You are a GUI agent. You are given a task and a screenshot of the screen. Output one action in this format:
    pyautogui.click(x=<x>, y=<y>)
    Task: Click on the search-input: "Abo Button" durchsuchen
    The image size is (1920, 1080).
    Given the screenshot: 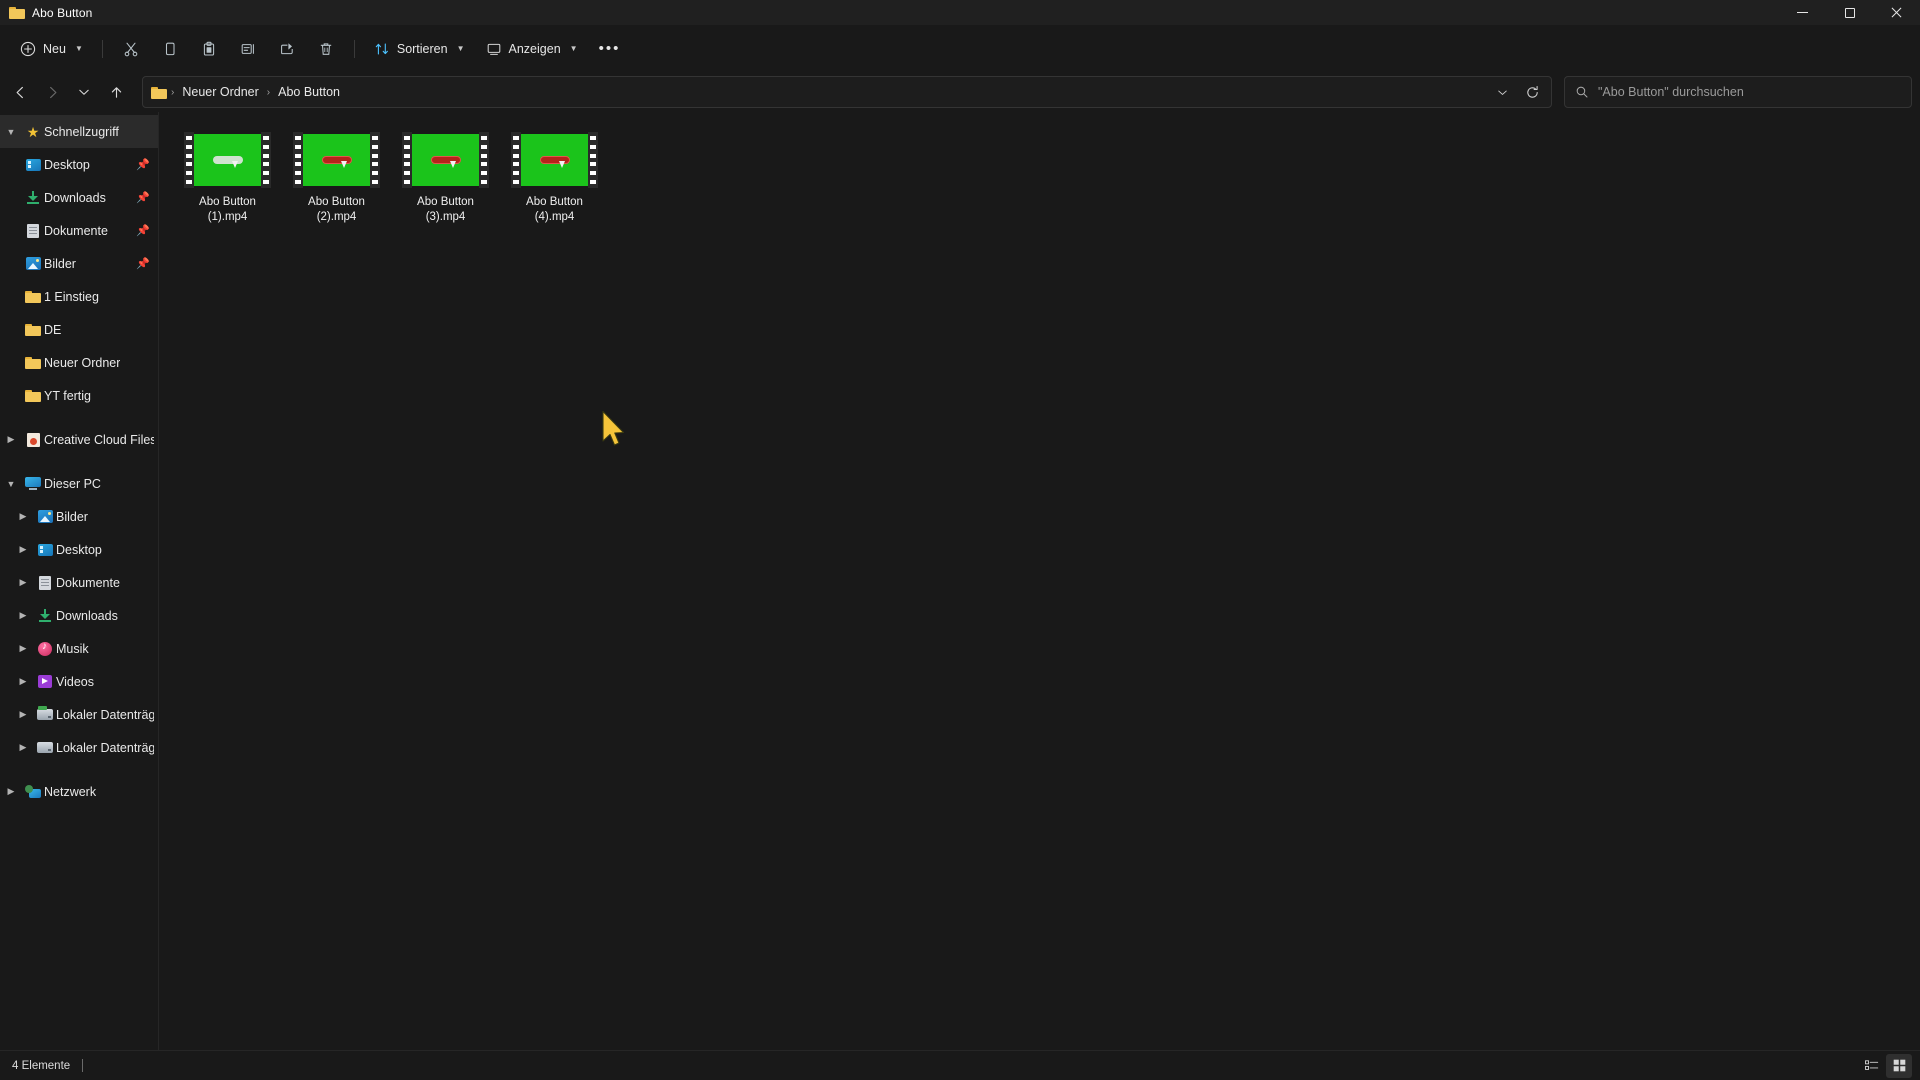 What is the action you would take?
    pyautogui.click(x=1671, y=92)
    